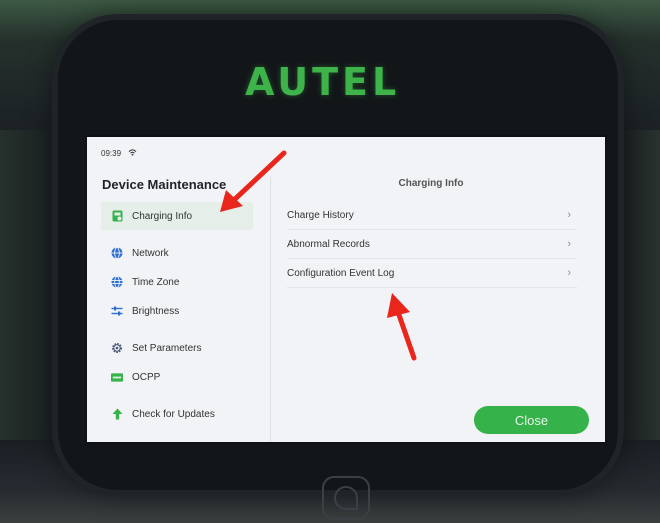 Image resolution: width=660 pixels, height=523 pixels. What do you see at coordinates (117, 216) in the screenshot?
I see `charging-info-icon` at bounding box center [117, 216].